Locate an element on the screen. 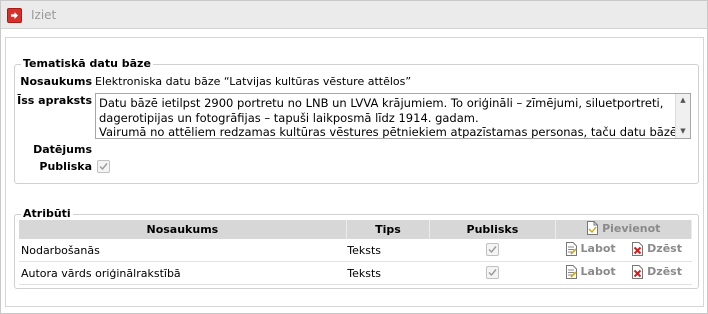  column-header-type: Tips is located at coordinates (388, 229).